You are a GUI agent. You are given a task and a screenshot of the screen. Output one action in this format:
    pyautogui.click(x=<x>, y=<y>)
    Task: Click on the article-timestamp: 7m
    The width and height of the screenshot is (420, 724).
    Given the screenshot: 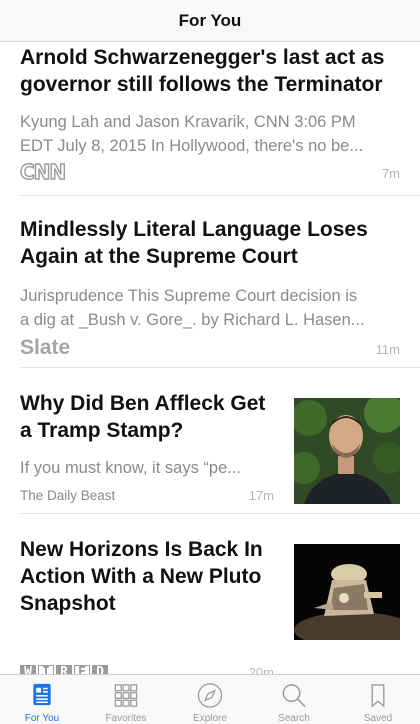 What is the action you would take?
    pyautogui.click(x=390, y=173)
    